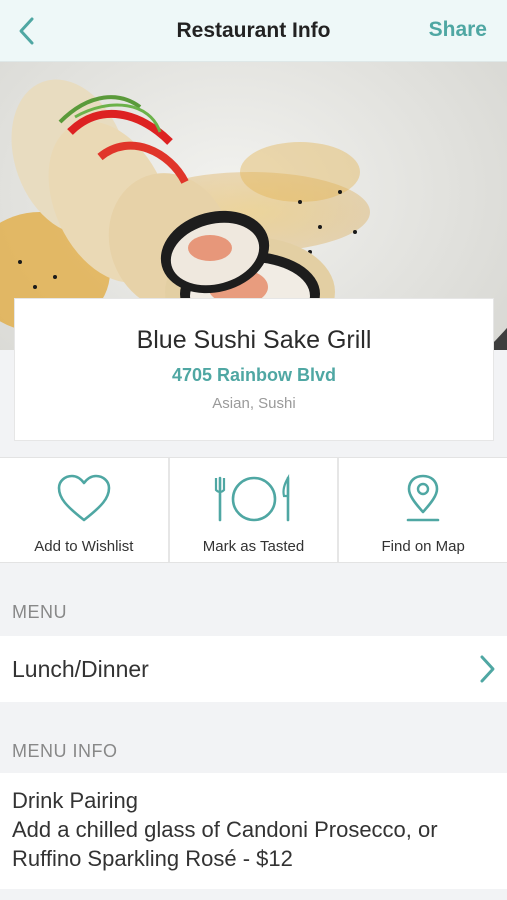  What do you see at coordinates (423, 546) in the screenshot?
I see `find-on-map-label: Find on Map` at bounding box center [423, 546].